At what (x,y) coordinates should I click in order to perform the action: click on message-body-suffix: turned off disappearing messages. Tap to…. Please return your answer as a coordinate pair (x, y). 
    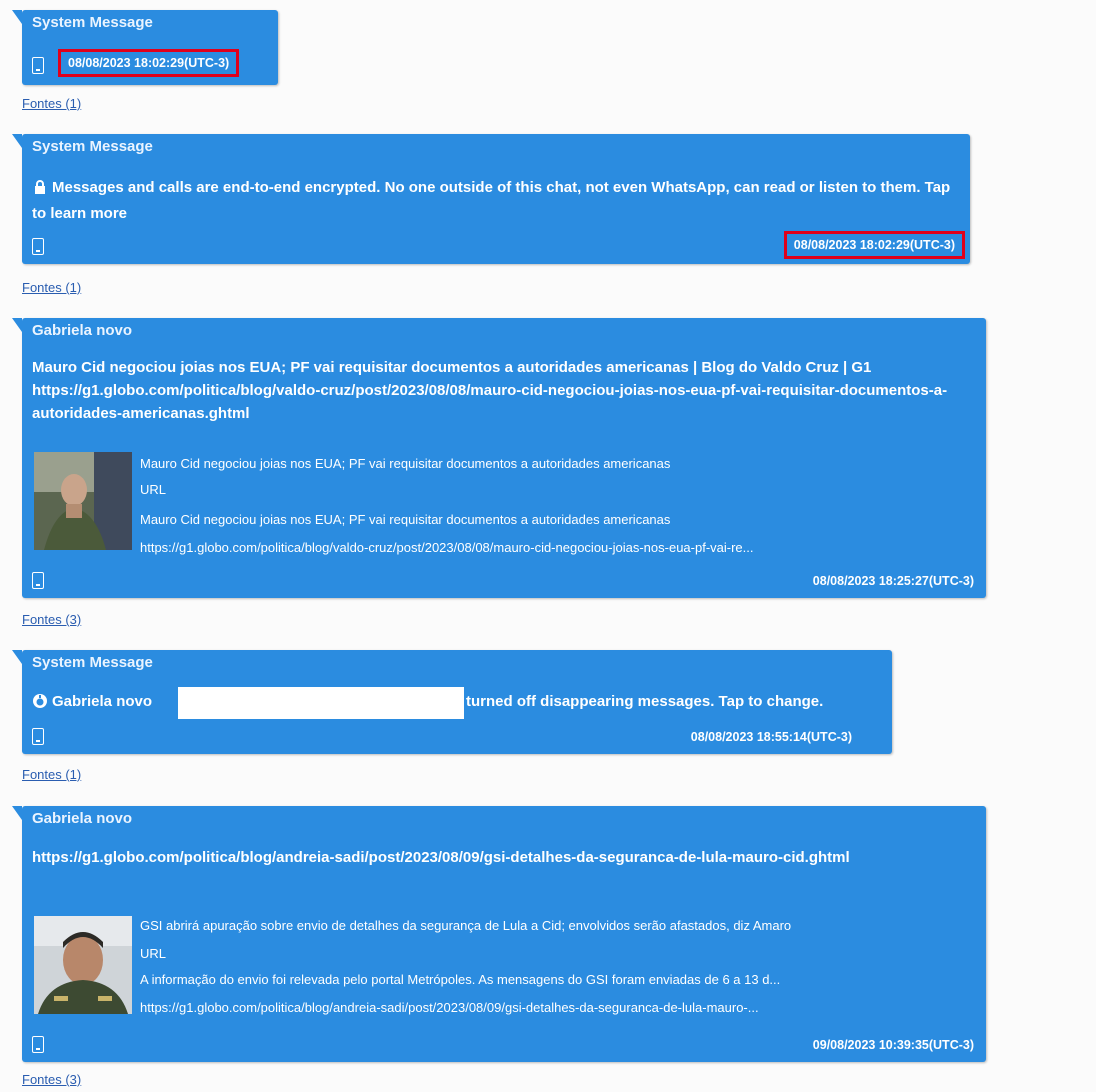
    Looking at the image, I should click on (645, 701).